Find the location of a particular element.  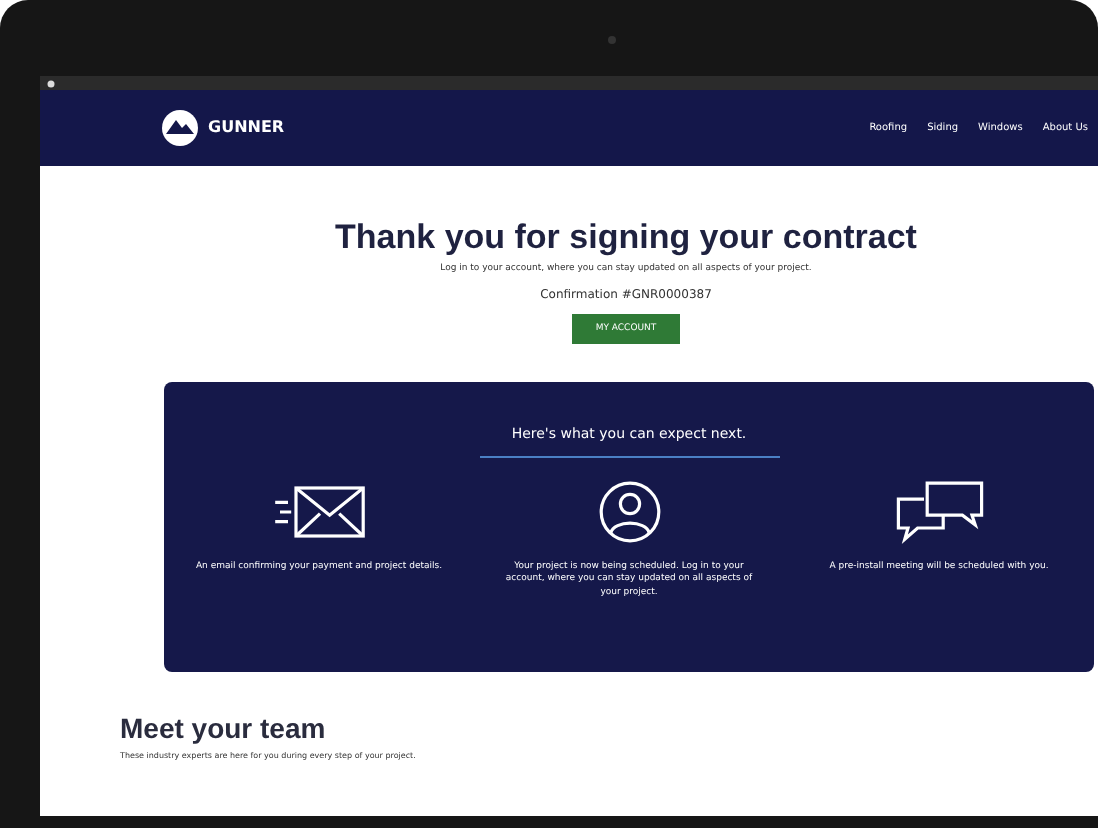

team-heading: Meet your team is located at coordinates (224, 728).